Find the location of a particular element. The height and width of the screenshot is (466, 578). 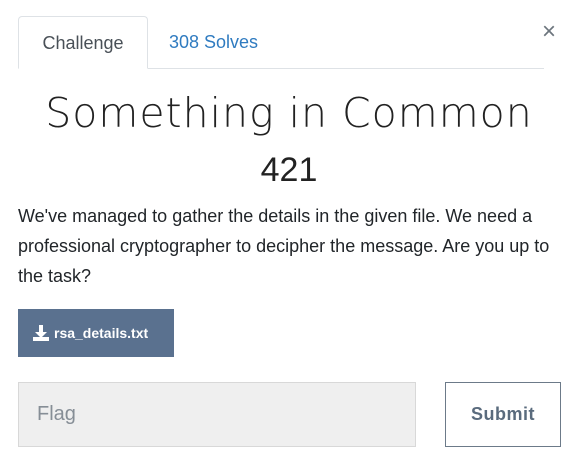

tab-challenge: Challenge is located at coordinates (83, 42).